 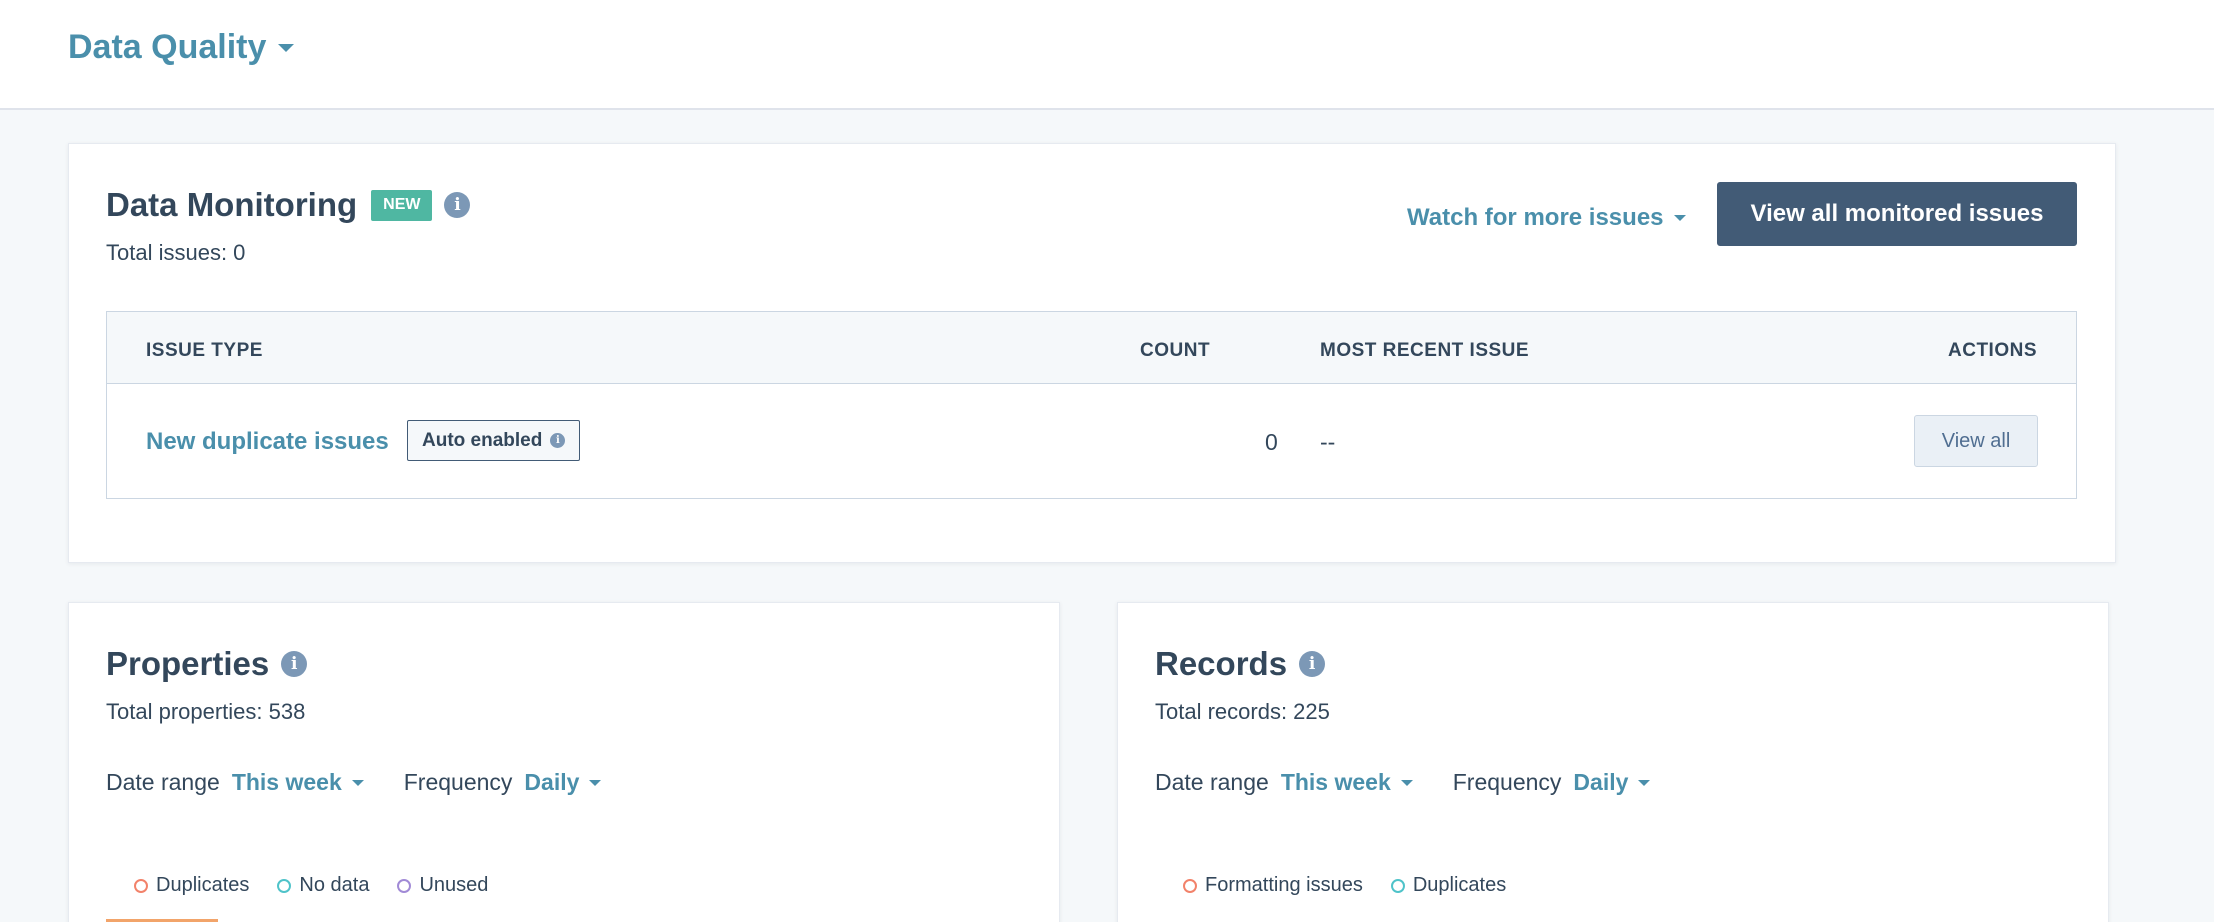 What do you see at coordinates (1992, 350) in the screenshot?
I see `column-header-actions: ACTIONS` at bounding box center [1992, 350].